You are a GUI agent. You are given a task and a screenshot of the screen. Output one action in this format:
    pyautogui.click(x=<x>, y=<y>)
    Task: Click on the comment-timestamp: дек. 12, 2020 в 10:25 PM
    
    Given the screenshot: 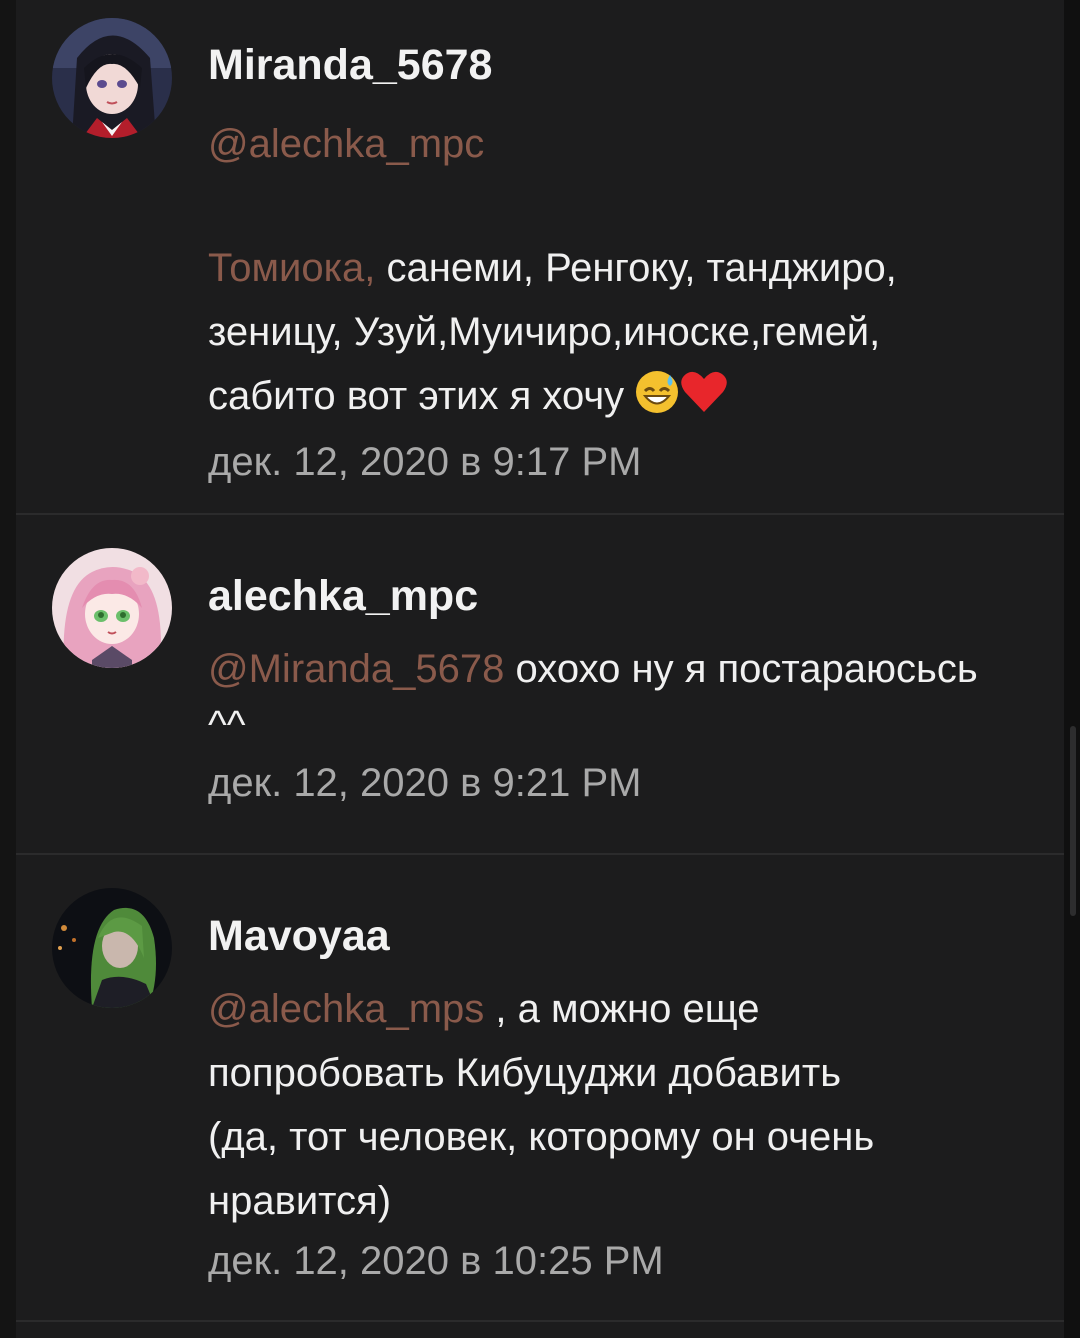 What is the action you would take?
    pyautogui.click(x=436, y=1261)
    